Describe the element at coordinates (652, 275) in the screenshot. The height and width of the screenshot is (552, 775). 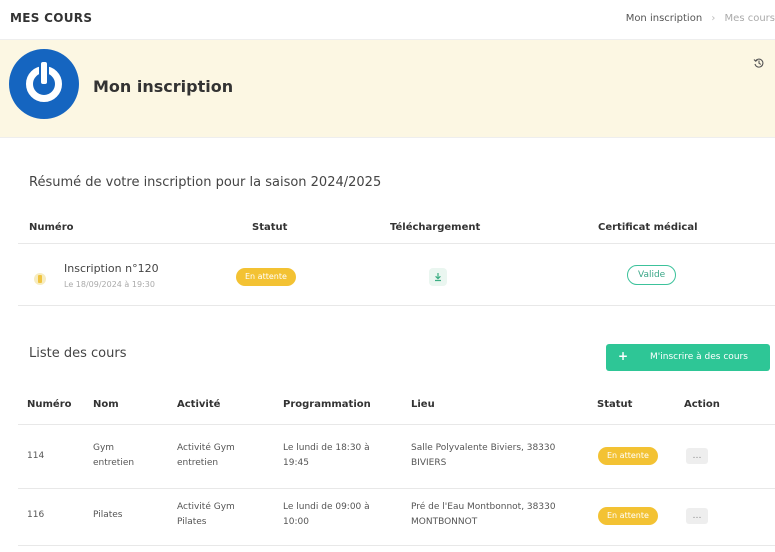
I see `certificate-badge: Valide` at that location.